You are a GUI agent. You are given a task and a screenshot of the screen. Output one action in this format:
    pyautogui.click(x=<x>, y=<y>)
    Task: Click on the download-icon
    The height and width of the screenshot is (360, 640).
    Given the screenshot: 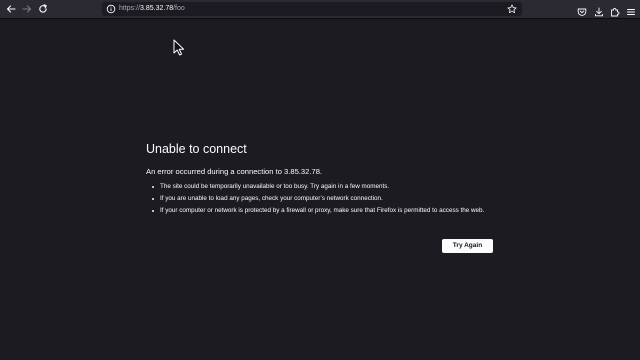 What is the action you would take?
    pyautogui.click(x=599, y=12)
    